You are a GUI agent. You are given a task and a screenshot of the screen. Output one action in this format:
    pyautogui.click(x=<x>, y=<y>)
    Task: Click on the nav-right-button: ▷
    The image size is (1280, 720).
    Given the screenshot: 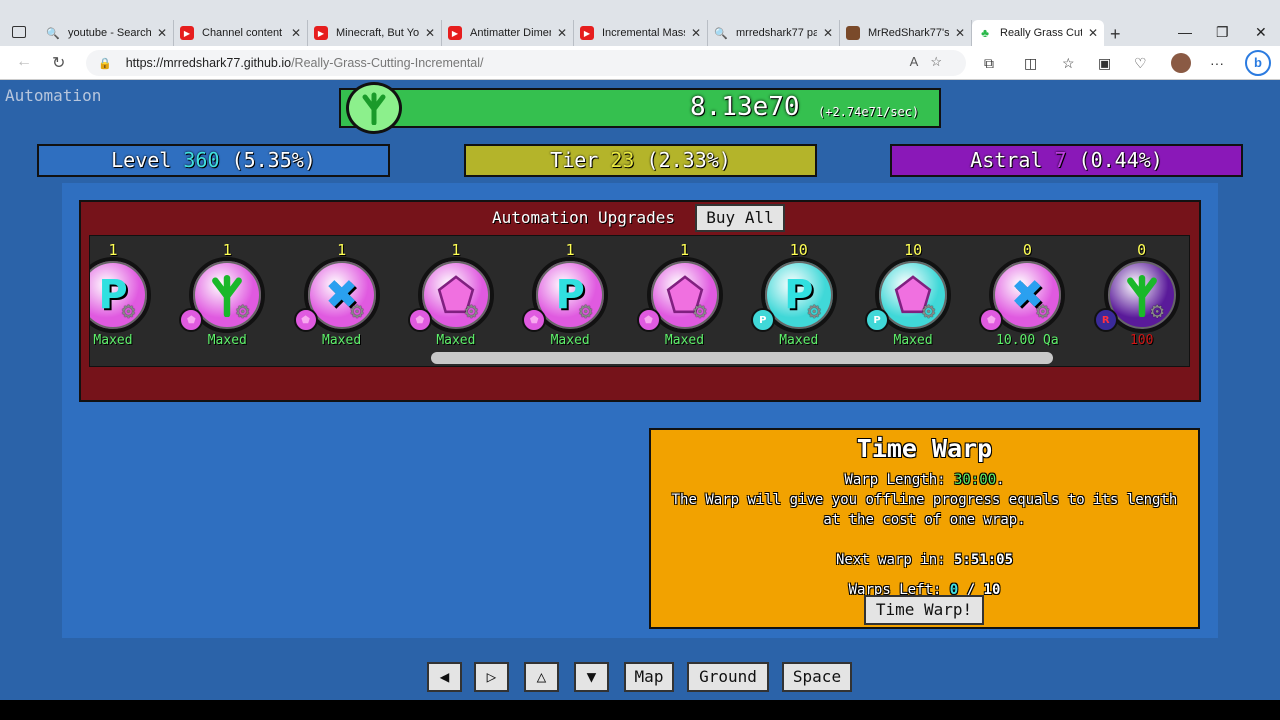 What is the action you would take?
    pyautogui.click(x=491, y=677)
    